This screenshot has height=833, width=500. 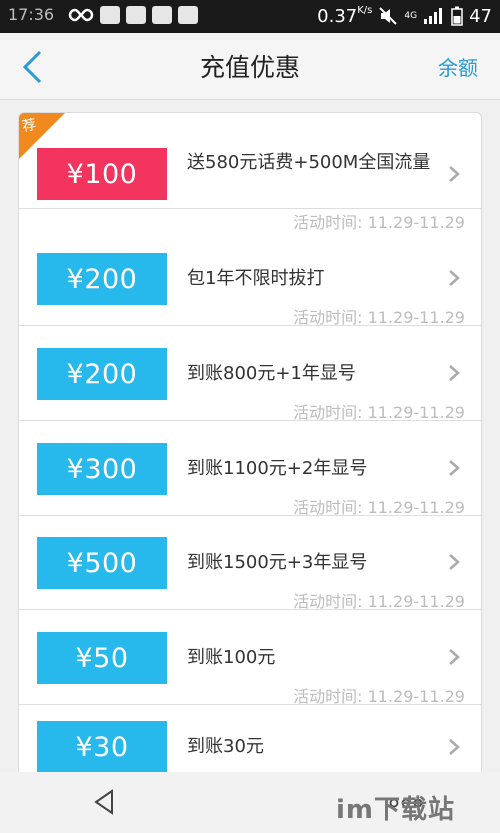 I want to click on battery-level: 47, so click(x=480, y=16).